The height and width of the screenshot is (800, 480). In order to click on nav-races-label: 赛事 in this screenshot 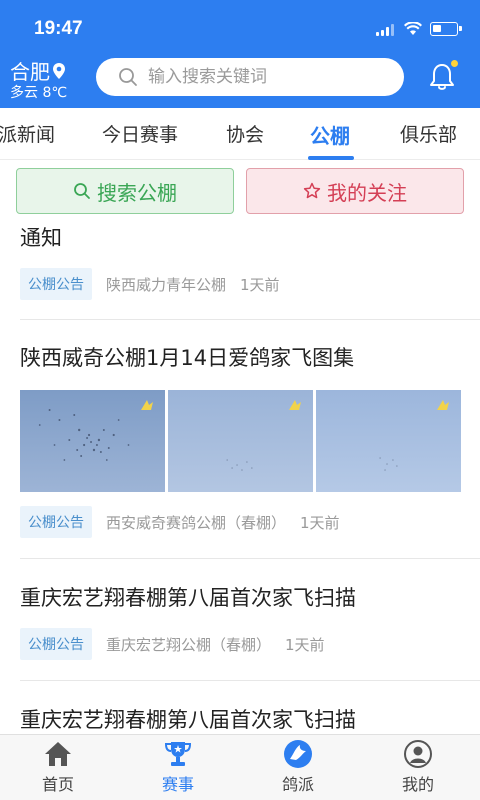, I will do `click(177, 784)`.